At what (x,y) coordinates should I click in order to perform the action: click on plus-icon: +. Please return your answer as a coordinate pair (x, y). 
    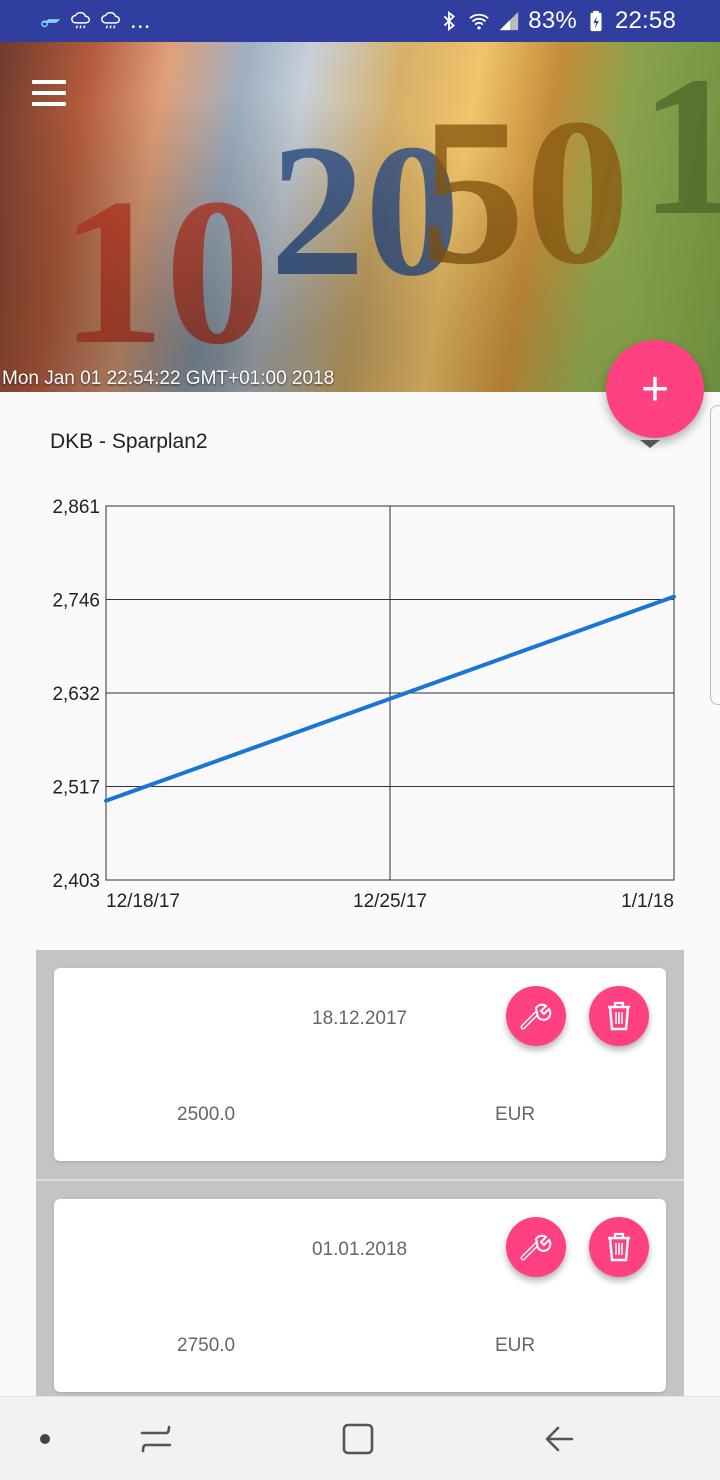
    Looking at the image, I should click on (655, 389).